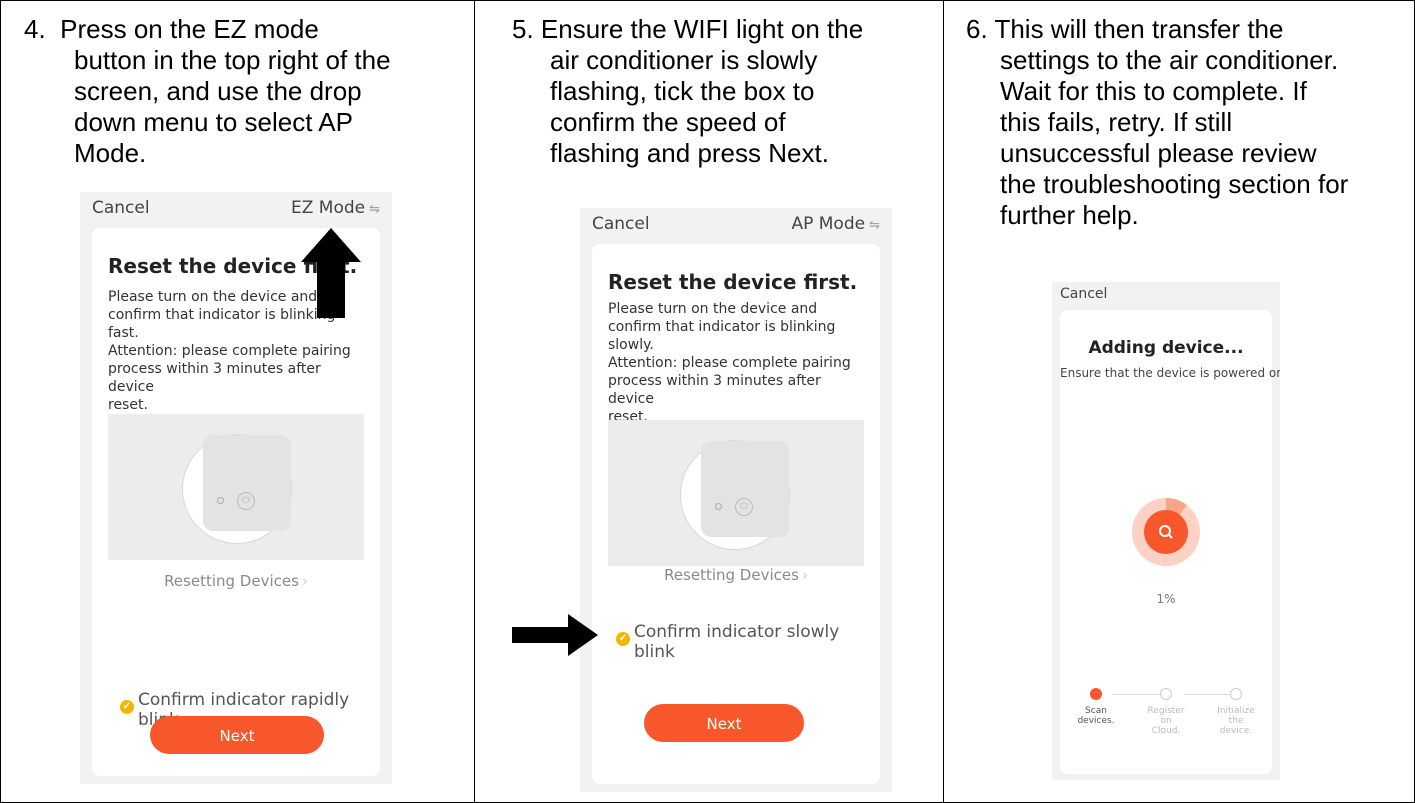  What do you see at coordinates (1096, 707) in the screenshot?
I see `stage-scan-devices: Scan devices.` at bounding box center [1096, 707].